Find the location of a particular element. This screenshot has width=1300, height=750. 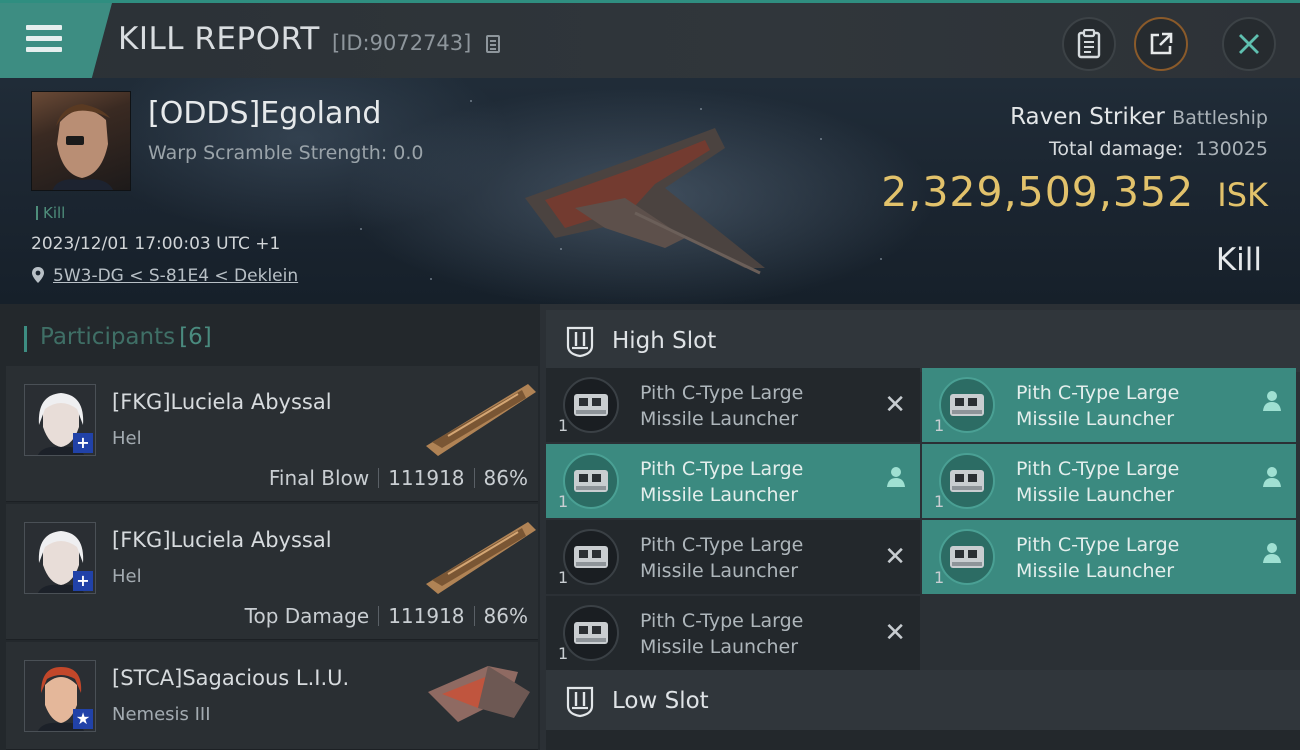

isk-unit: ISK is located at coordinates (1242, 195).